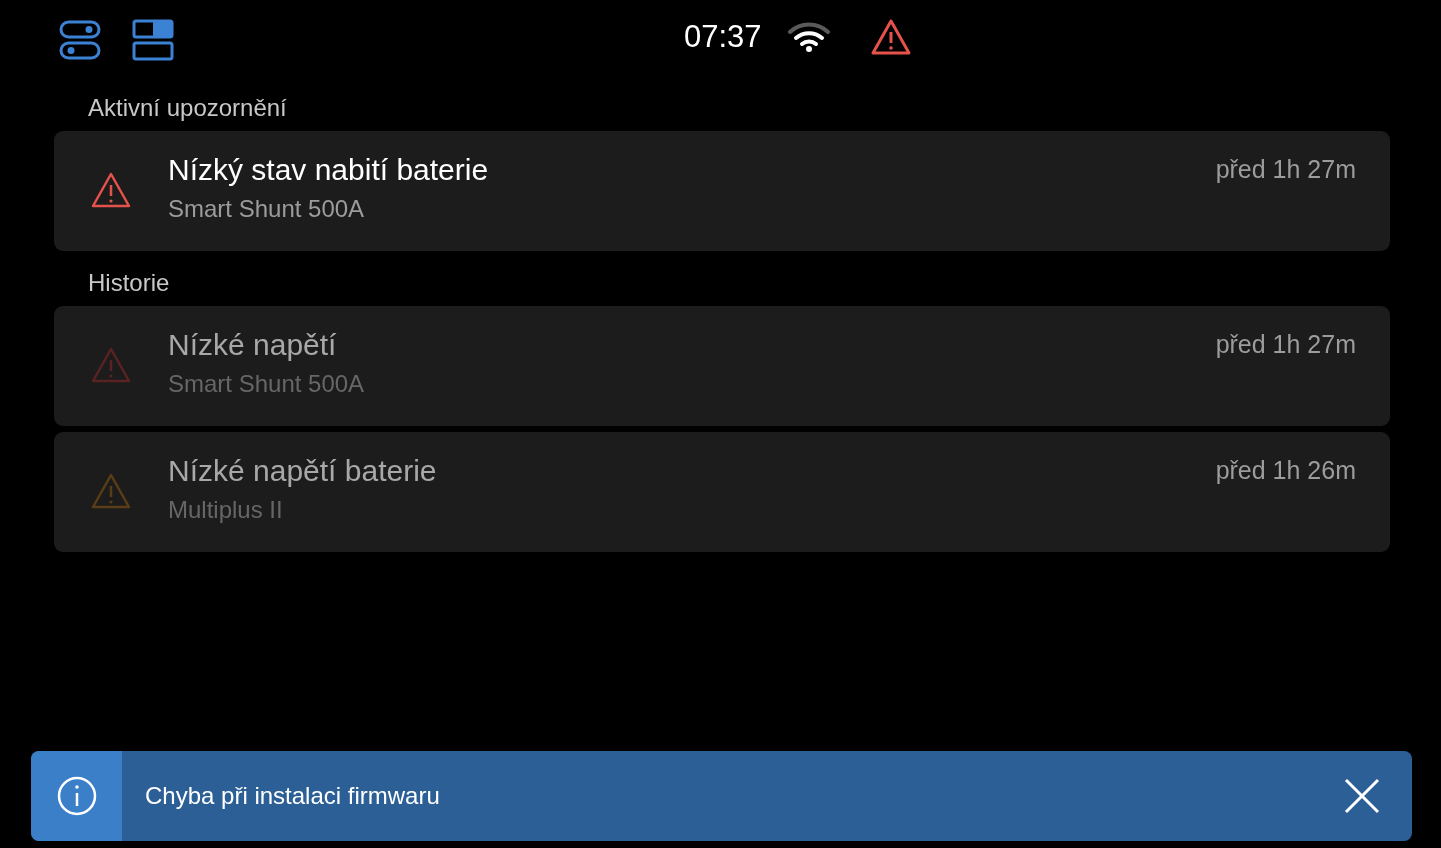 The width and height of the screenshot is (1441, 848). Describe the element at coordinates (1285, 470) in the screenshot. I see `notification-time: před 1h 26m` at that location.